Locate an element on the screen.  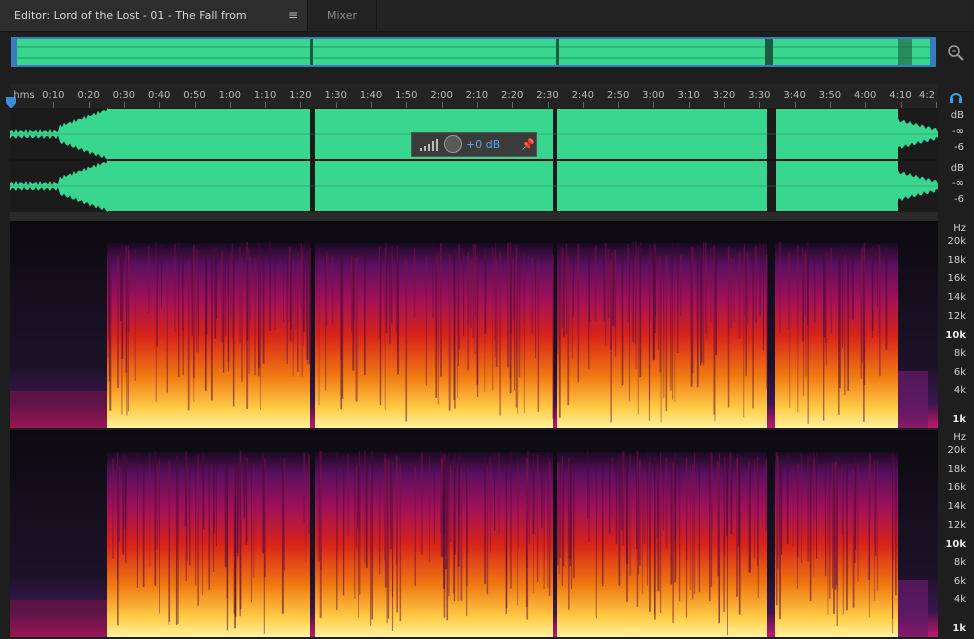
ruler-tick-label: 3:10 is located at coordinates (688, 95).